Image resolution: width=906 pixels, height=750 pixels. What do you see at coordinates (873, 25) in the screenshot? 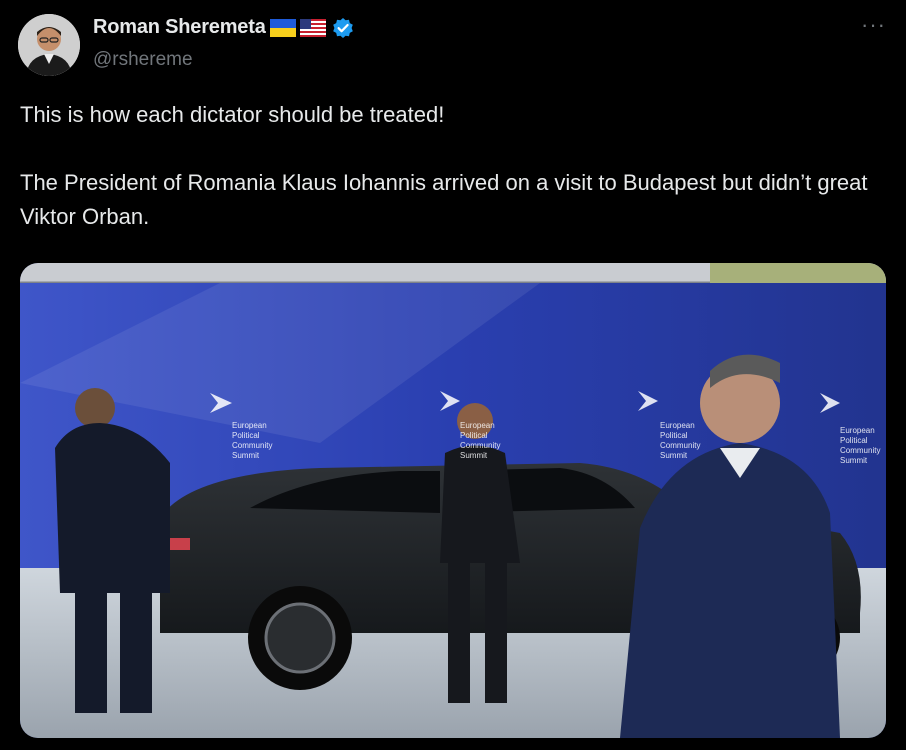
I see `more-options-icon: ···` at bounding box center [873, 25].